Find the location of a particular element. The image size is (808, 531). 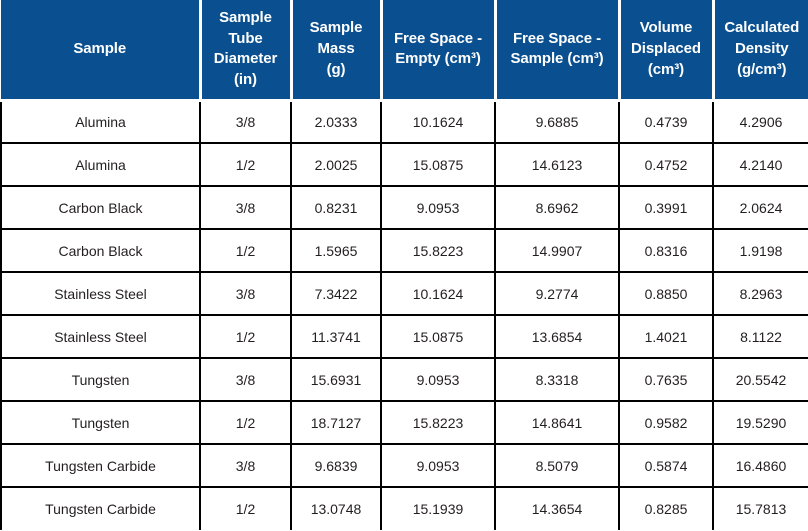

header-line: (g/cm³) is located at coordinates (762, 69).